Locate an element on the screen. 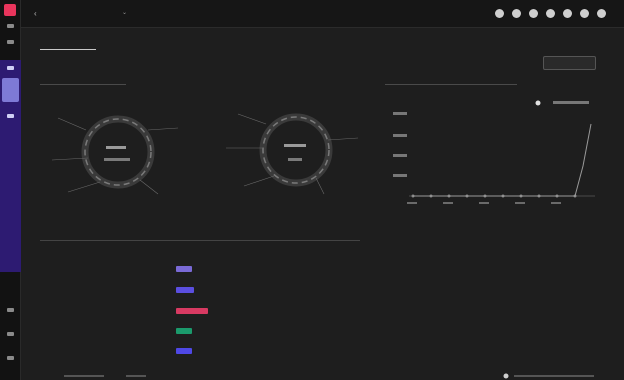 The height and width of the screenshot is (380, 624). table-divider is located at coordinates (200, 240).